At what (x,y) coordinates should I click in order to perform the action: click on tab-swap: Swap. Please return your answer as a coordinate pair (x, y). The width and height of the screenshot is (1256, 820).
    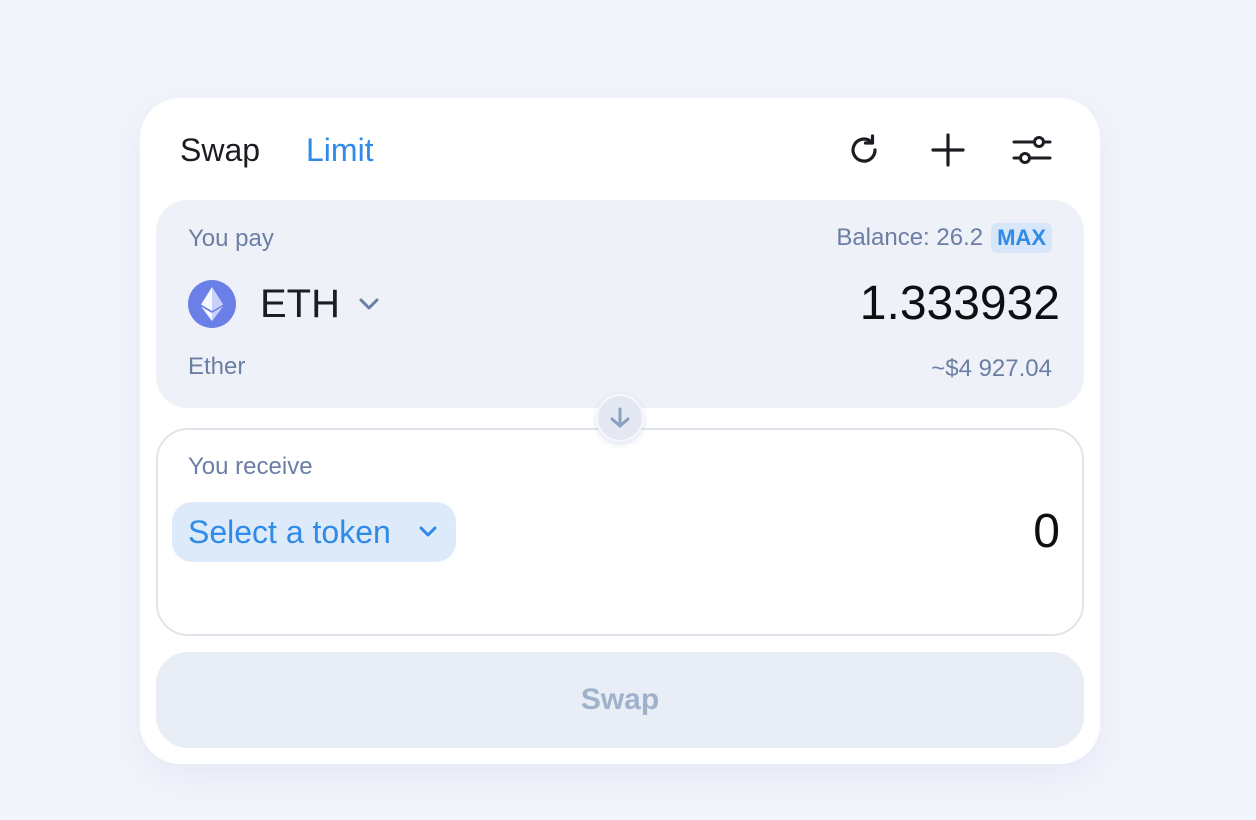
    Looking at the image, I should click on (220, 150).